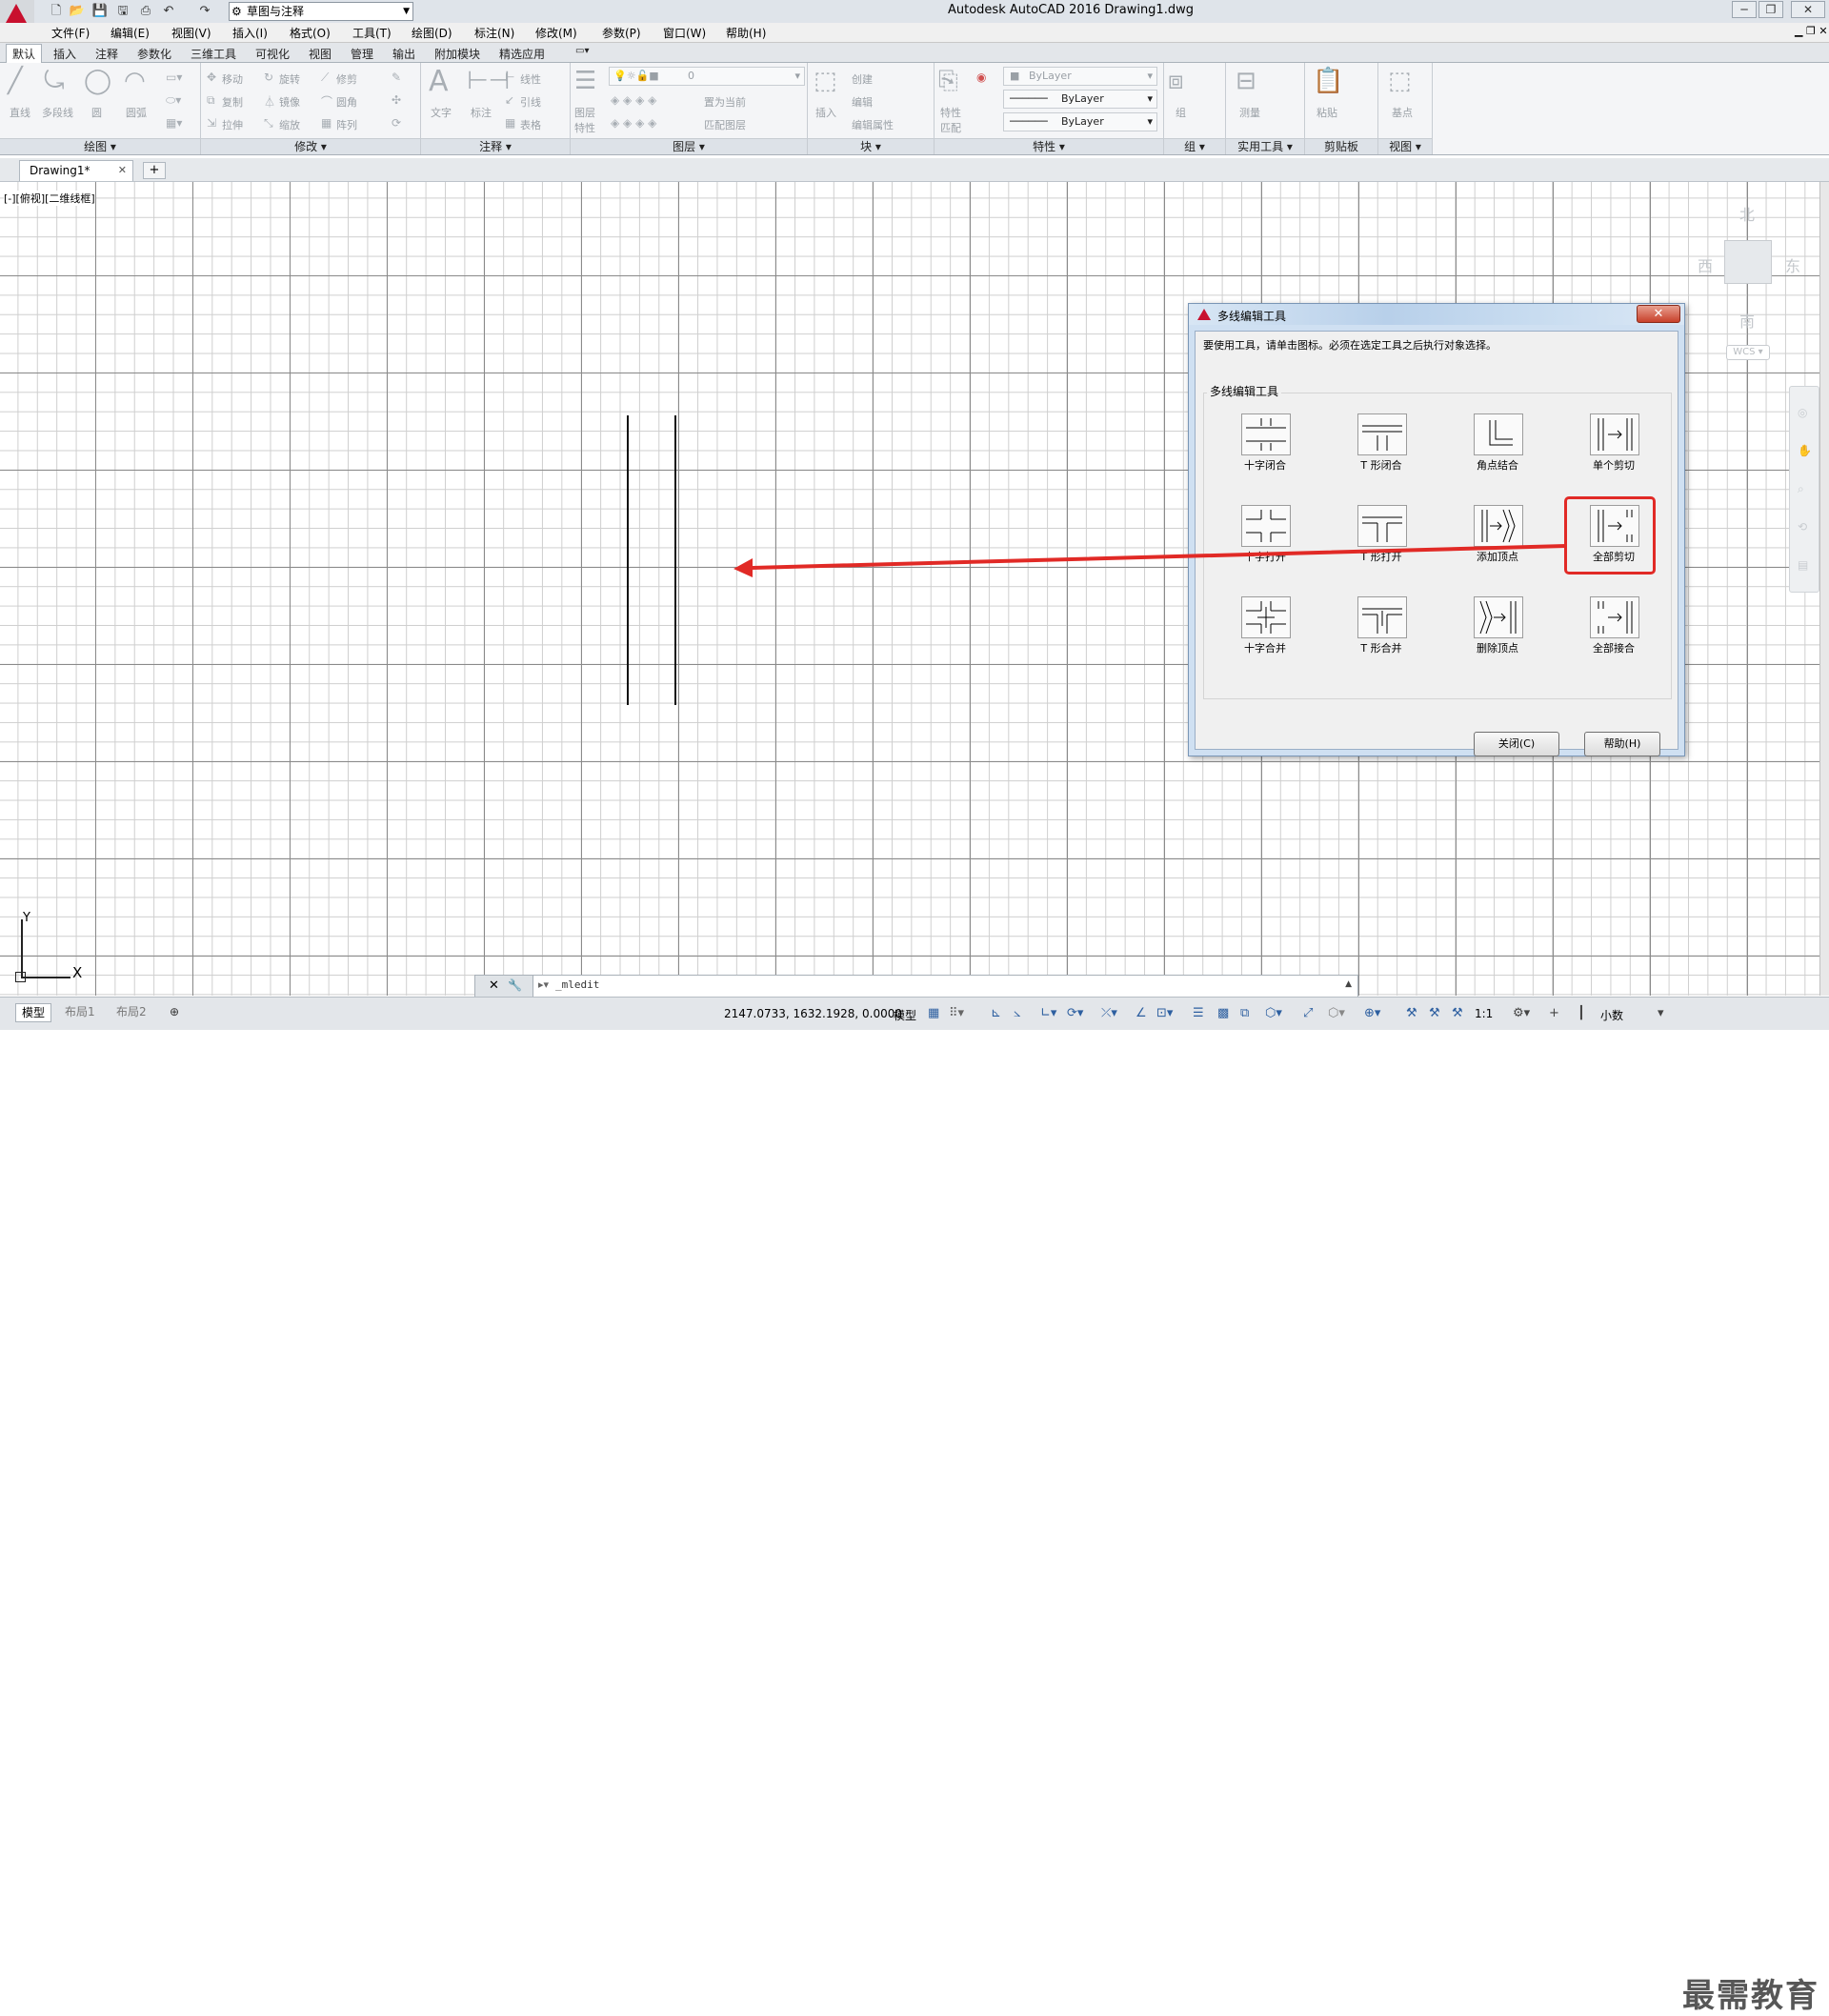 The height and width of the screenshot is (2016, 1829). What do you see at coordinates (33, 1012) in the screenshot?
I see `layout-tab-model: 模型` at bounding box center [33, 1012].